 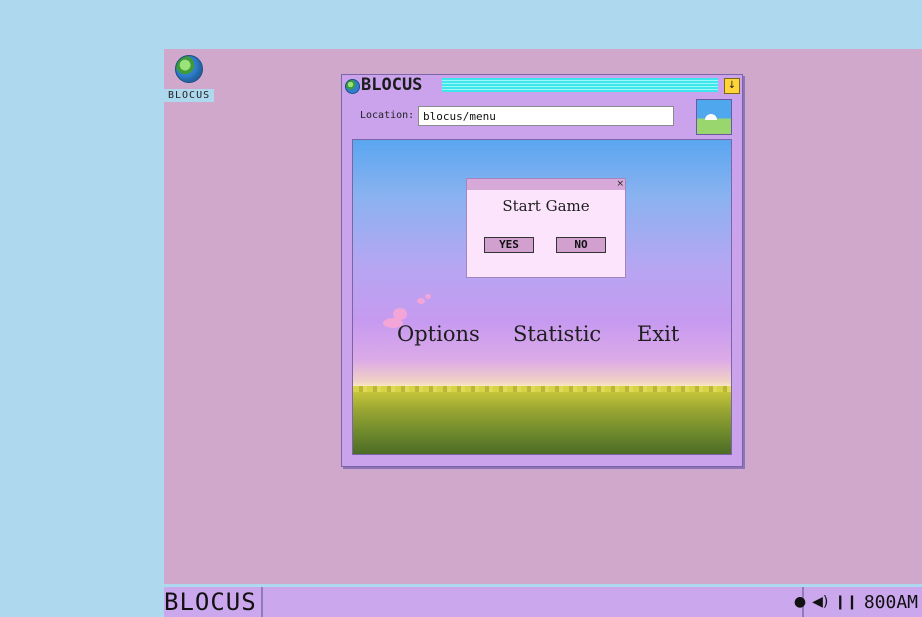 What do you see at coordinates (387, 115) in the screenshot?
I see `location-label: Location:` at bounding box center [387, 115].